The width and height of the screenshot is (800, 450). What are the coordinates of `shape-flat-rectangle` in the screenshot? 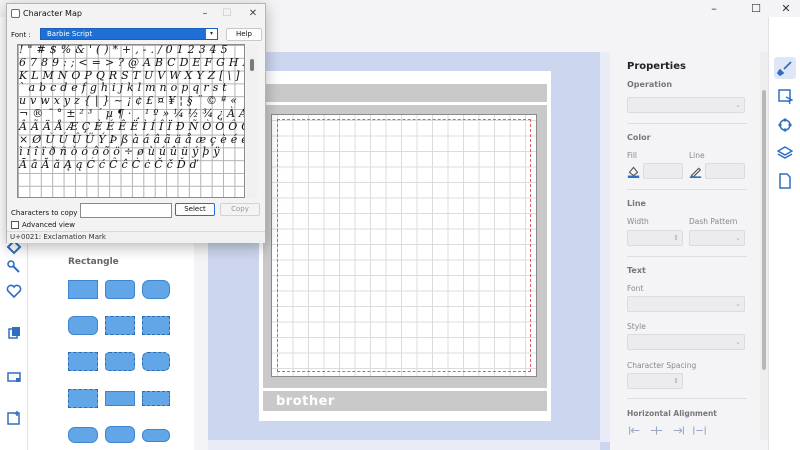 It's located at (120, 398).